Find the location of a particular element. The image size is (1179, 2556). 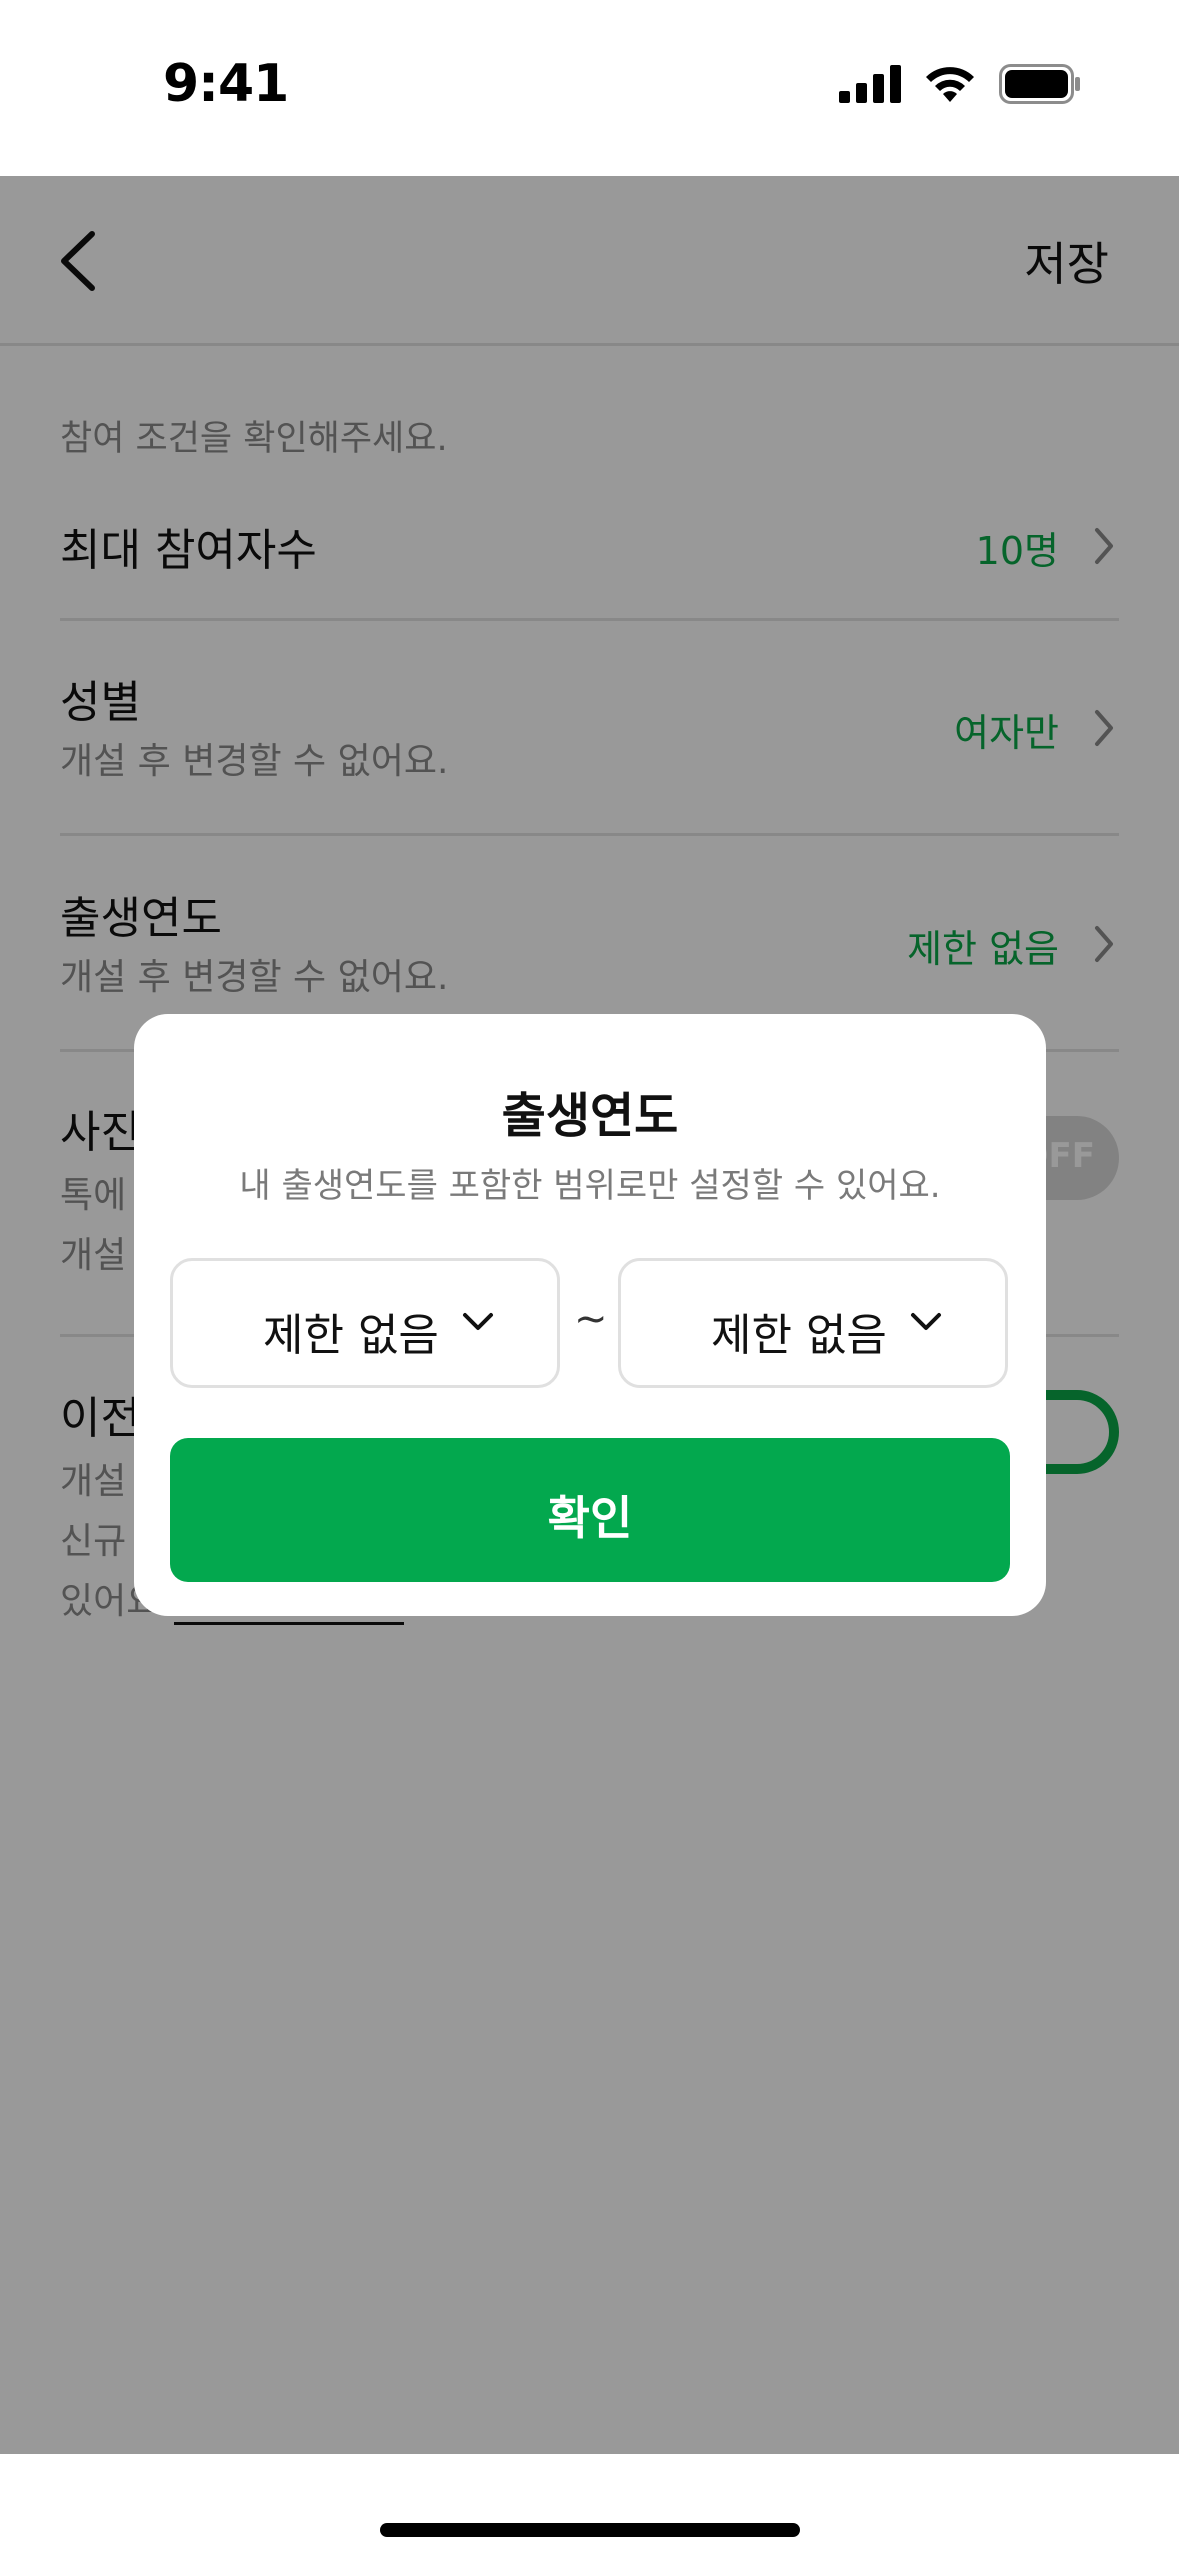

wifi-icon is located at coordinates (950, 84).